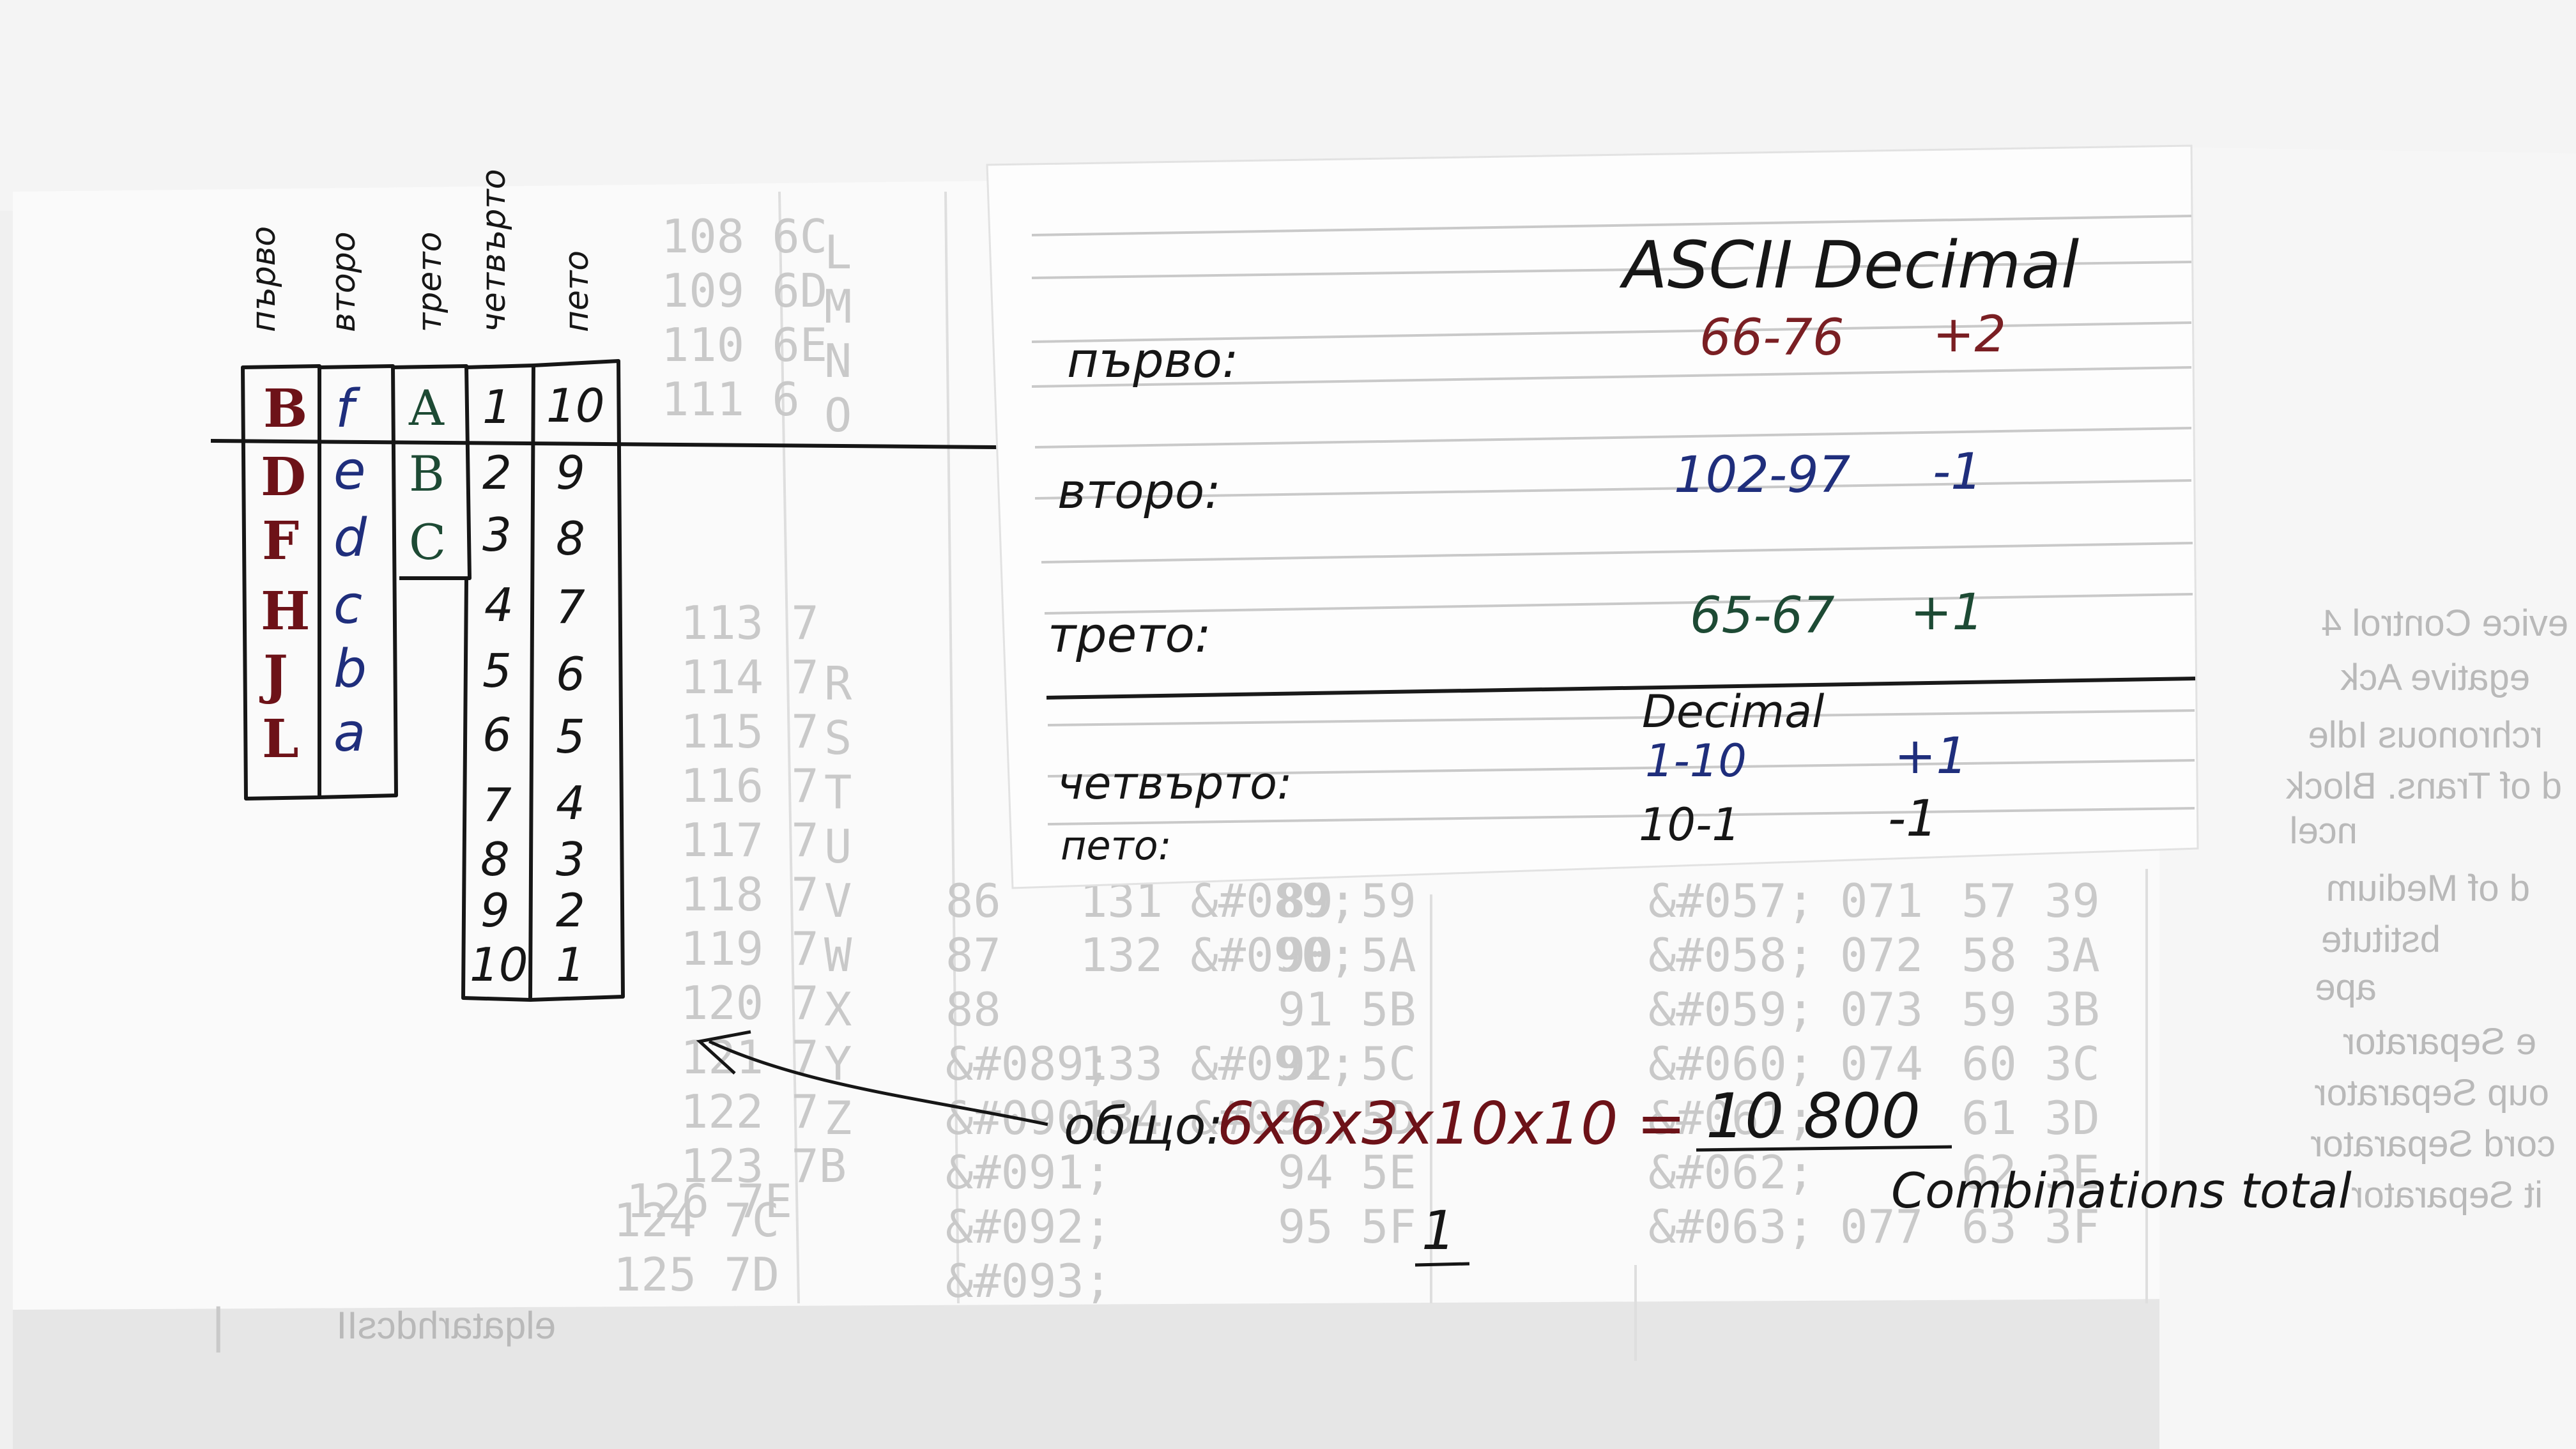 Image resolution: width=2576 pixels, height=1449 pixels. What do you see at coordinates (744, 291) in the screenshot?
I see `svg-text: 109 6D` at bounding box center [744, 291].